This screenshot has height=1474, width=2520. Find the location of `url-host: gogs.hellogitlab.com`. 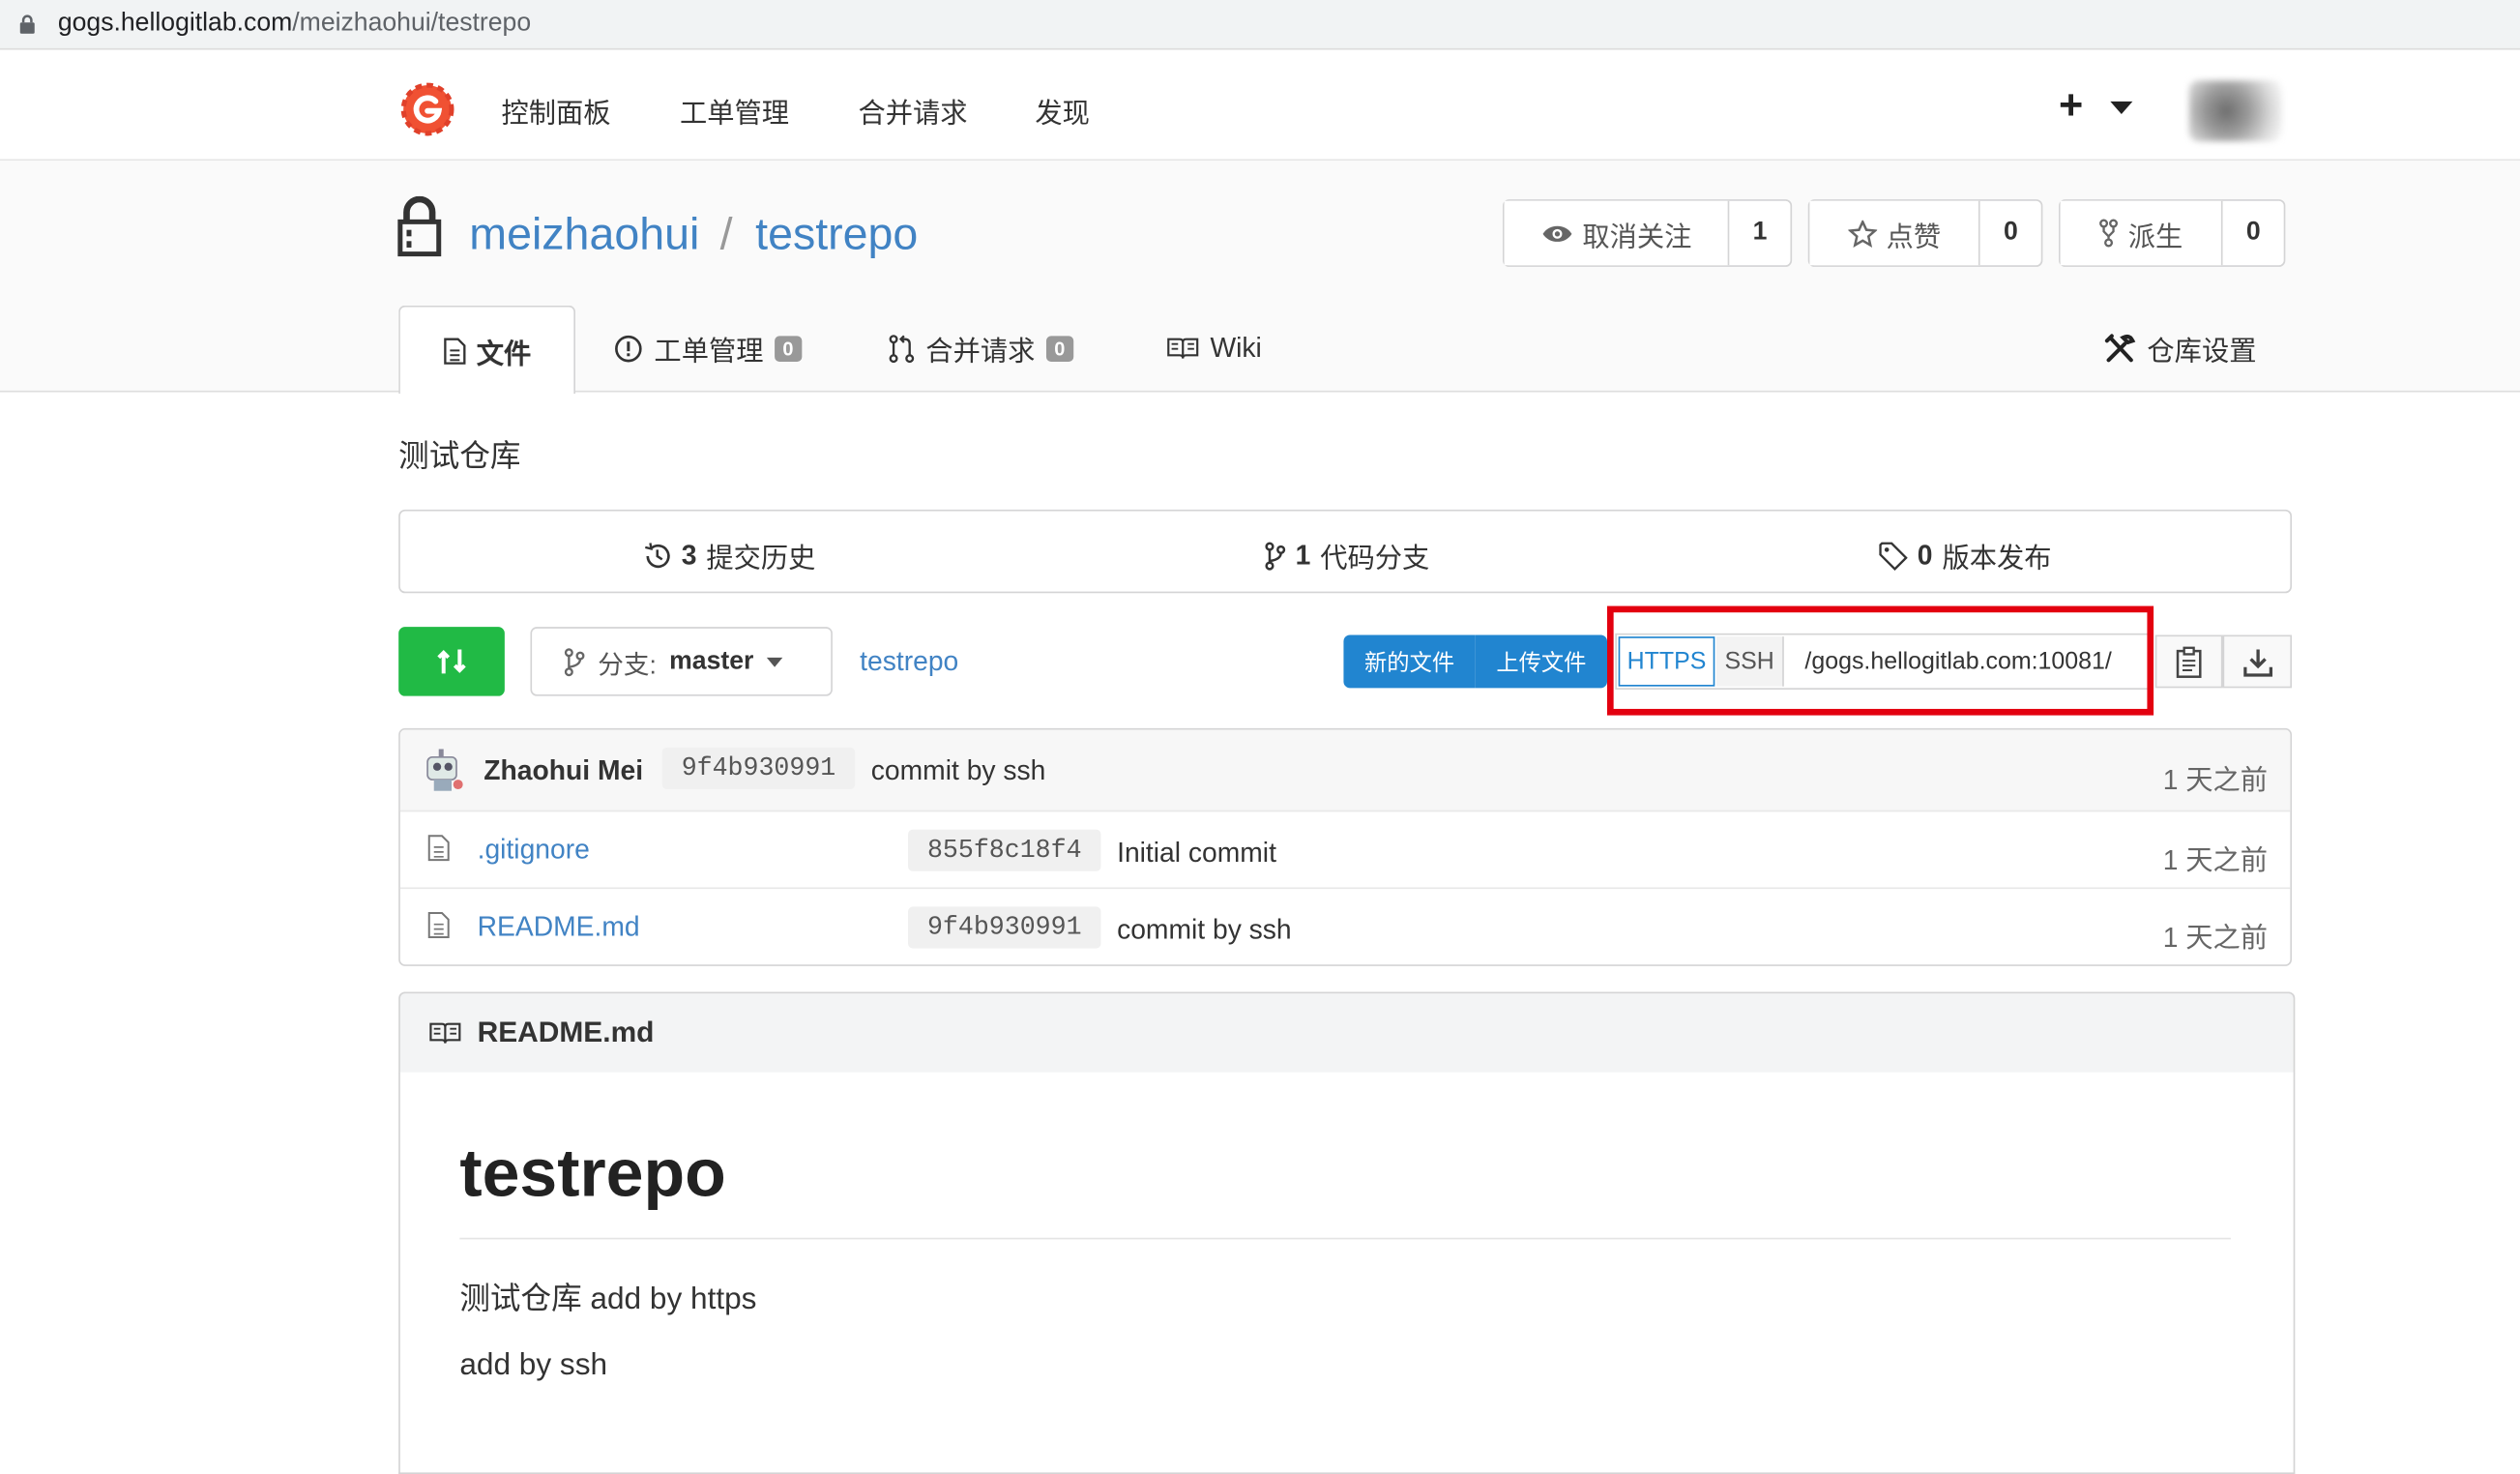

url-host: gogs.hellogitlab.com is located at coordinates (175, 23).